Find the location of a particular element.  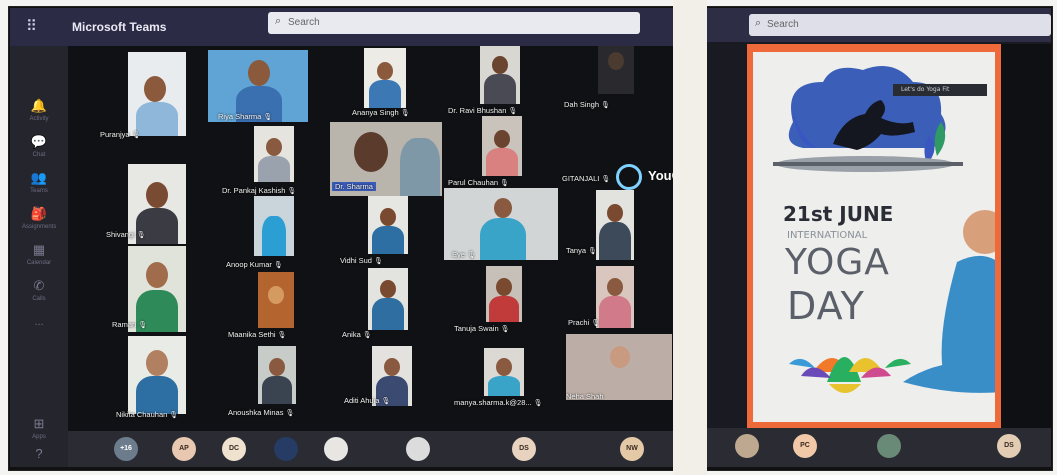

rail-label-calls: Calls is located at coordinates (39, 299).